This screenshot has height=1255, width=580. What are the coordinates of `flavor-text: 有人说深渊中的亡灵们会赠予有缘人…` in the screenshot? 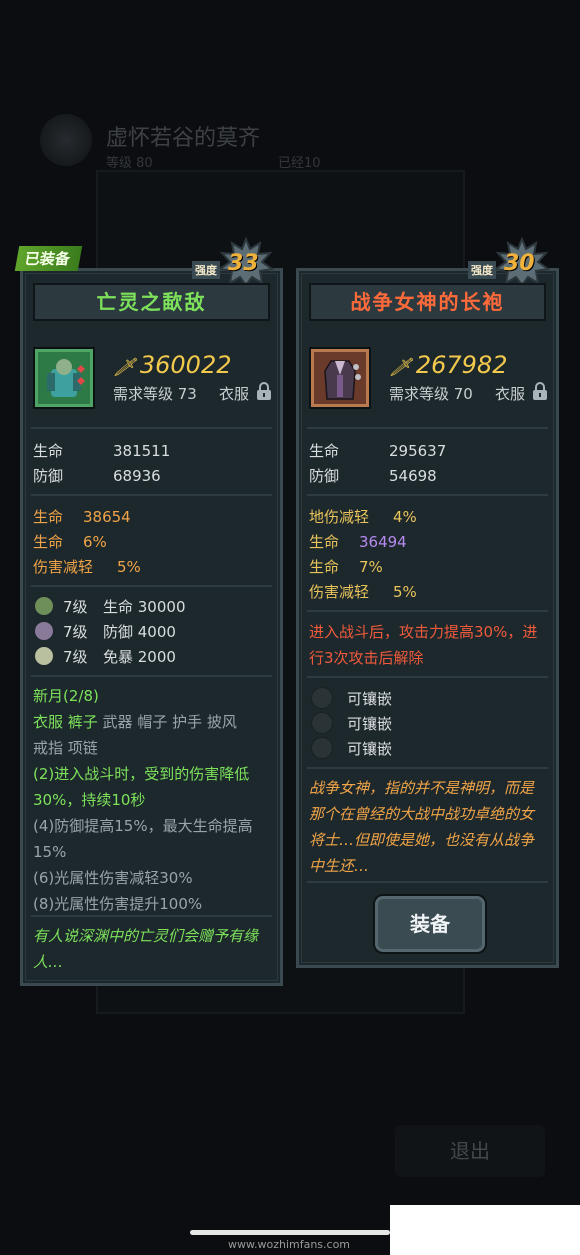 It's located at (146, 949).